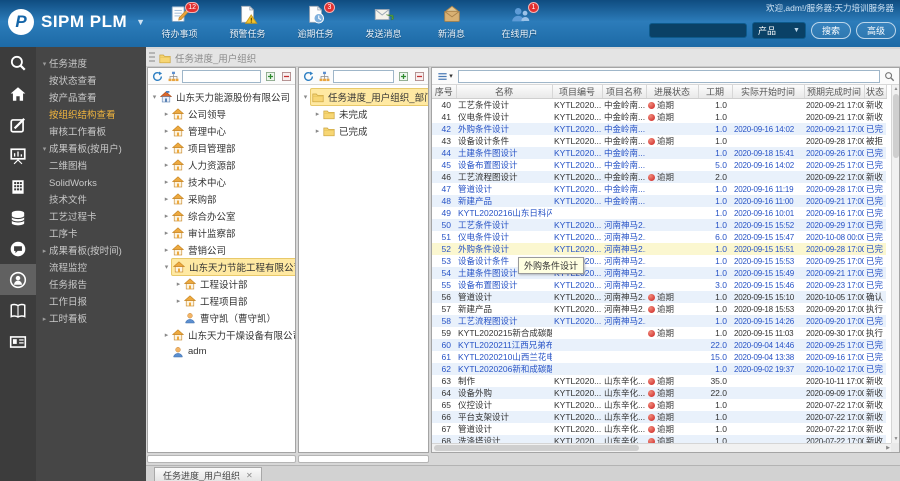 Image resolution: width=900 pixels, height=481 pixels. What do you see at coordinates (363, 130) in the screenshot?
I see `tree-node: ▸ 已完成` at bounding box center [363, 130].